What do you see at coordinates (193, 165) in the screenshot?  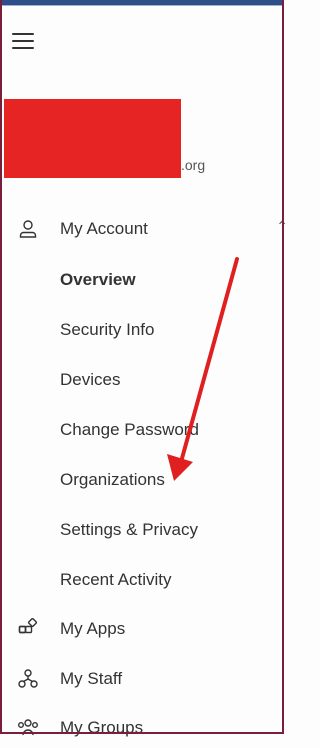 I see `account-domain-suffix: .org` at bounding box center [193, 165].